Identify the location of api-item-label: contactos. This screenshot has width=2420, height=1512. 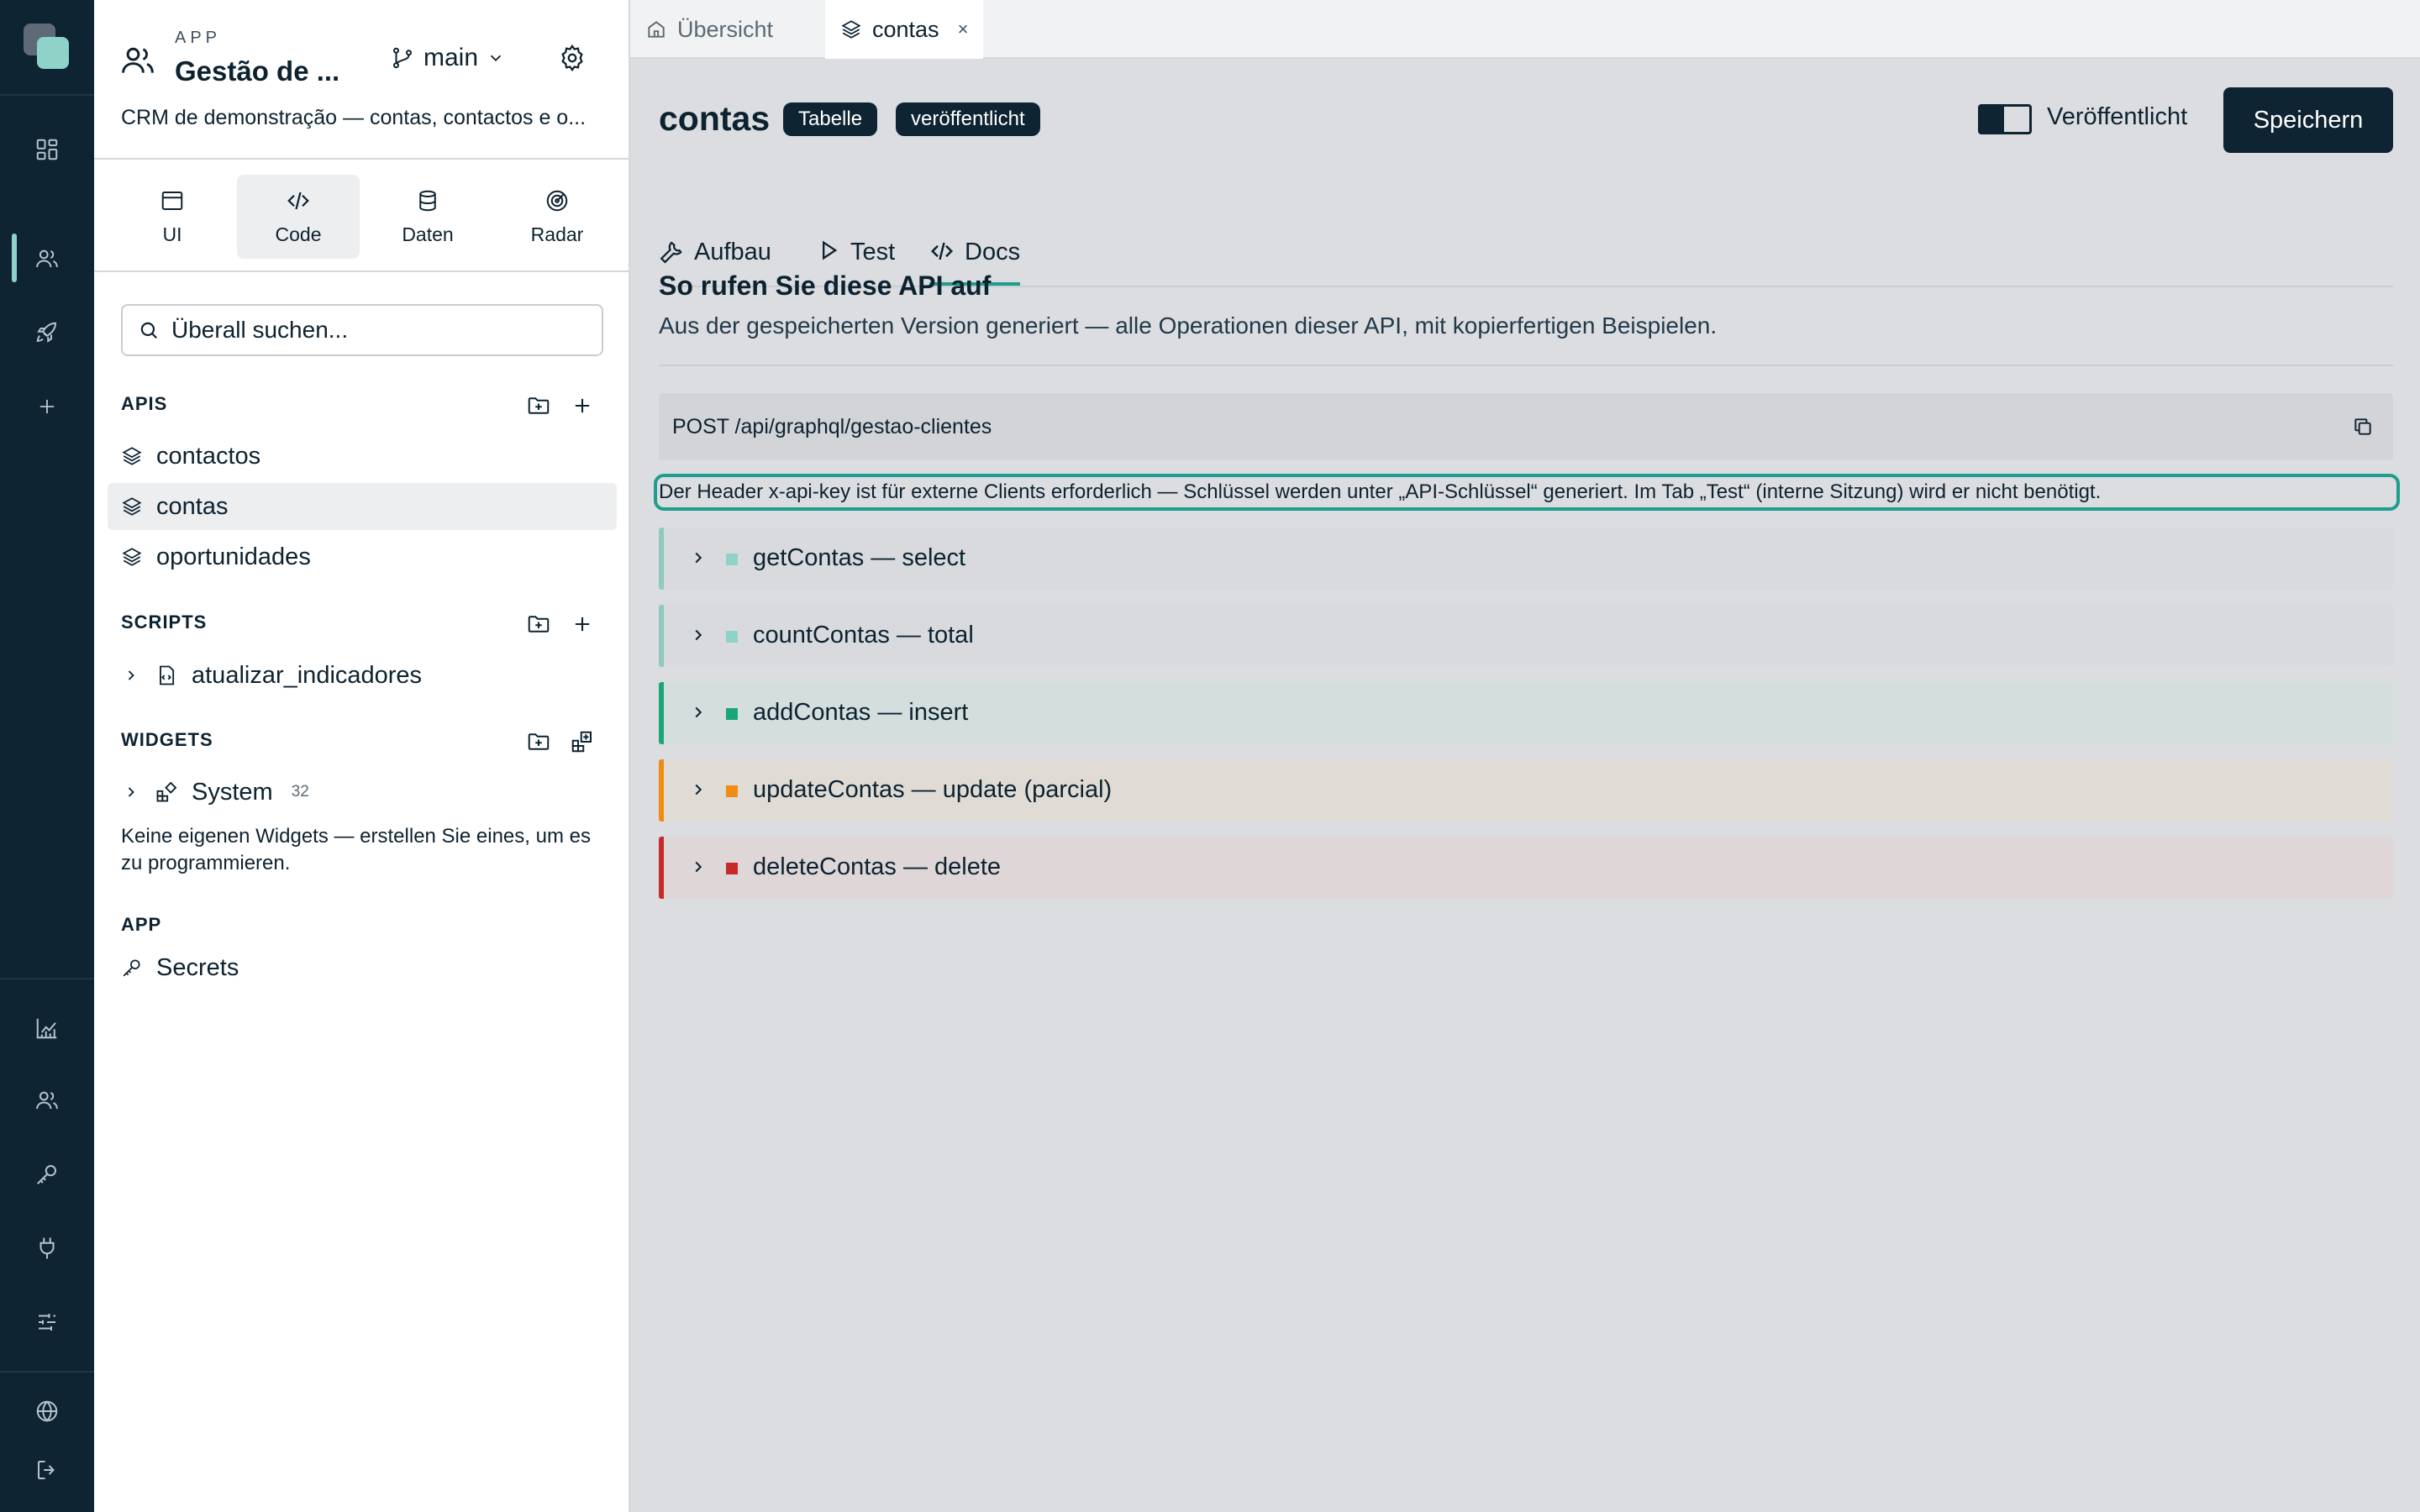
(208, 456).